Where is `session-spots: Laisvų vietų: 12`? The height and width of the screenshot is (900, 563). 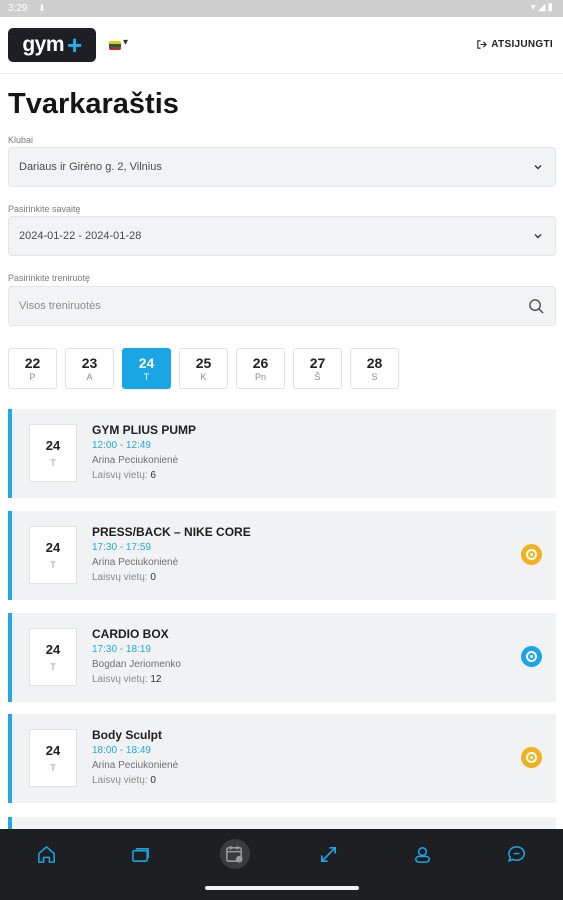 session-spots: Laisvų vietų: 12 is located at coordinates (127, 679).